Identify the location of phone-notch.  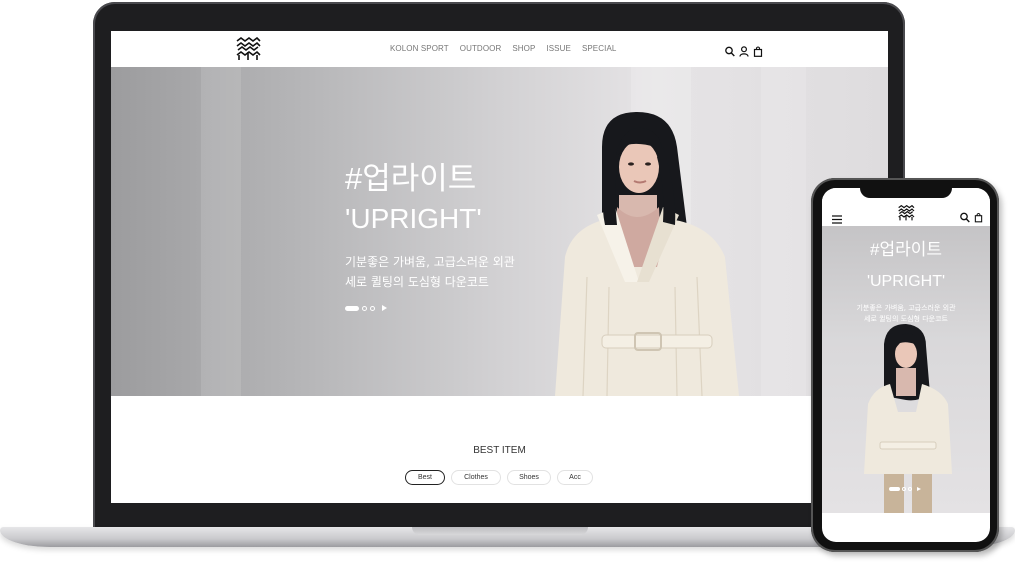
(906, 192).